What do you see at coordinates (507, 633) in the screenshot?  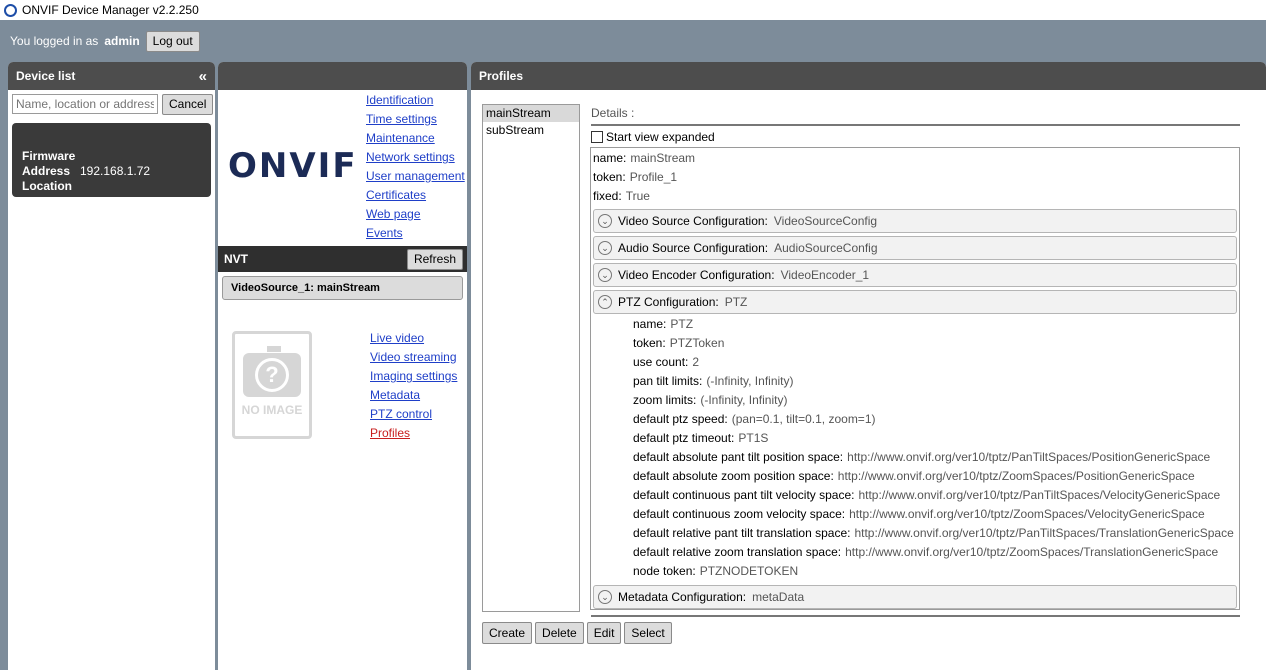 I see `create-button: Create` at bounding box center [507, 633].